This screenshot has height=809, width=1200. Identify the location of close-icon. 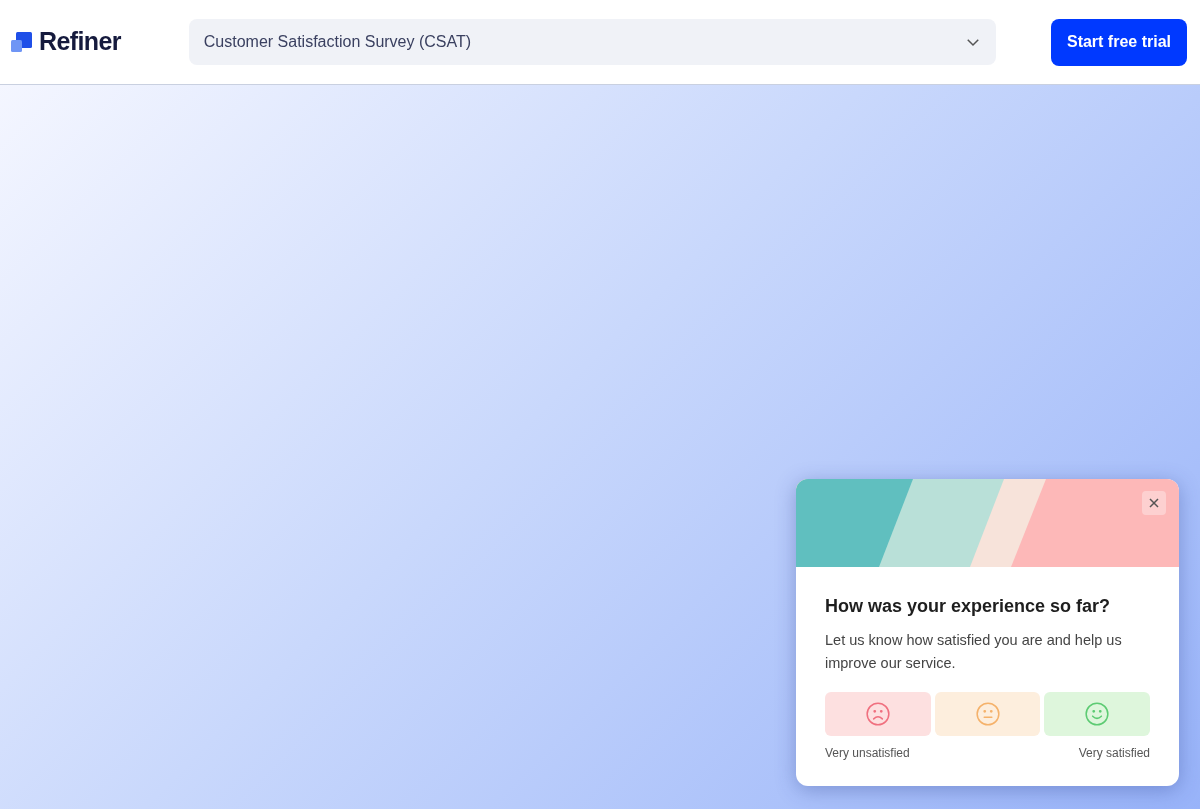
(1154, 503).